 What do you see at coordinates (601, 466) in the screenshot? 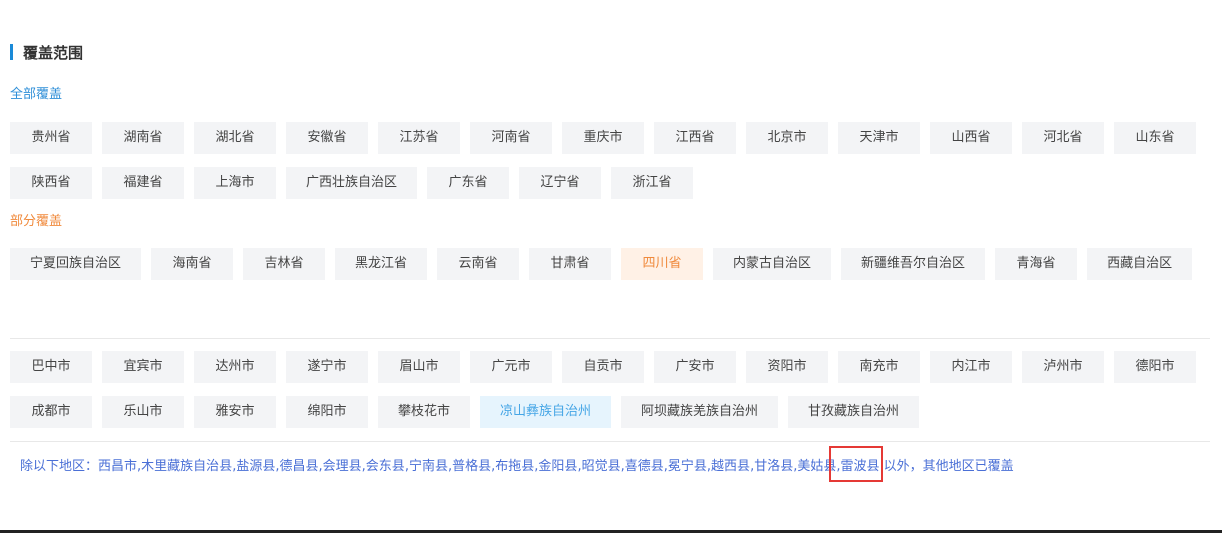
I see `excluded-county: 昭觉县` at bounding box center [601, 466].